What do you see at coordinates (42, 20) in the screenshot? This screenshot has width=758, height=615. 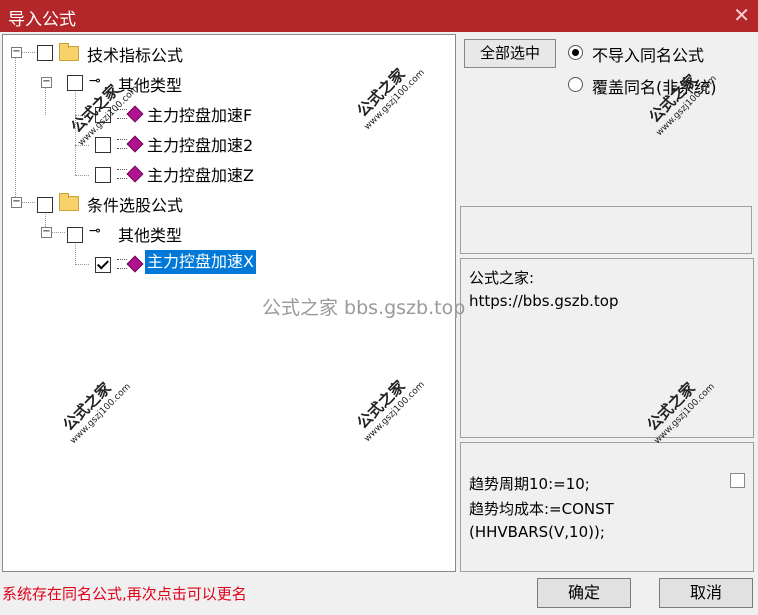 I see `window-title: 导入公式` at bounding box center [42, 20].